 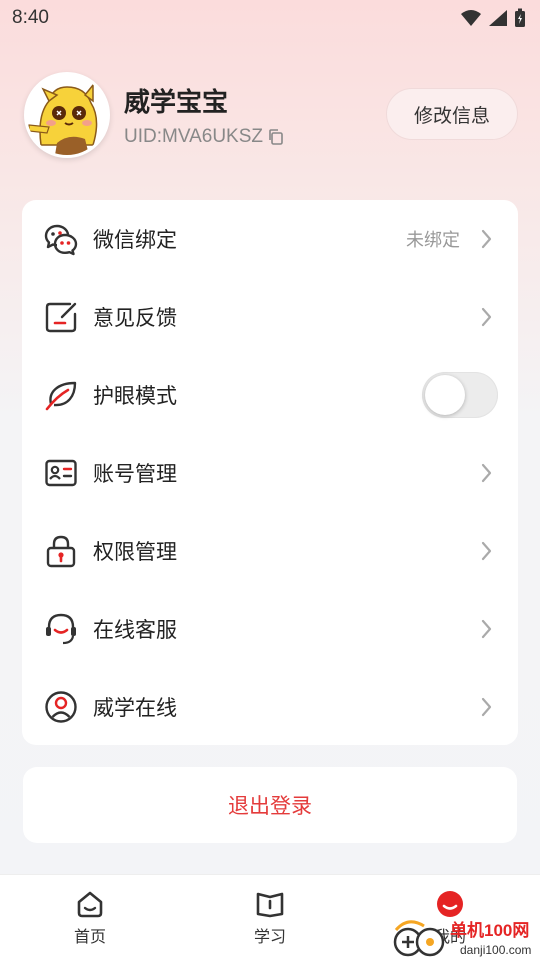 What do you see at coordinates (270, 629) in the screenshot?
I see `menu-item-online-support: 在线客服` at bounding box center [270, 629].